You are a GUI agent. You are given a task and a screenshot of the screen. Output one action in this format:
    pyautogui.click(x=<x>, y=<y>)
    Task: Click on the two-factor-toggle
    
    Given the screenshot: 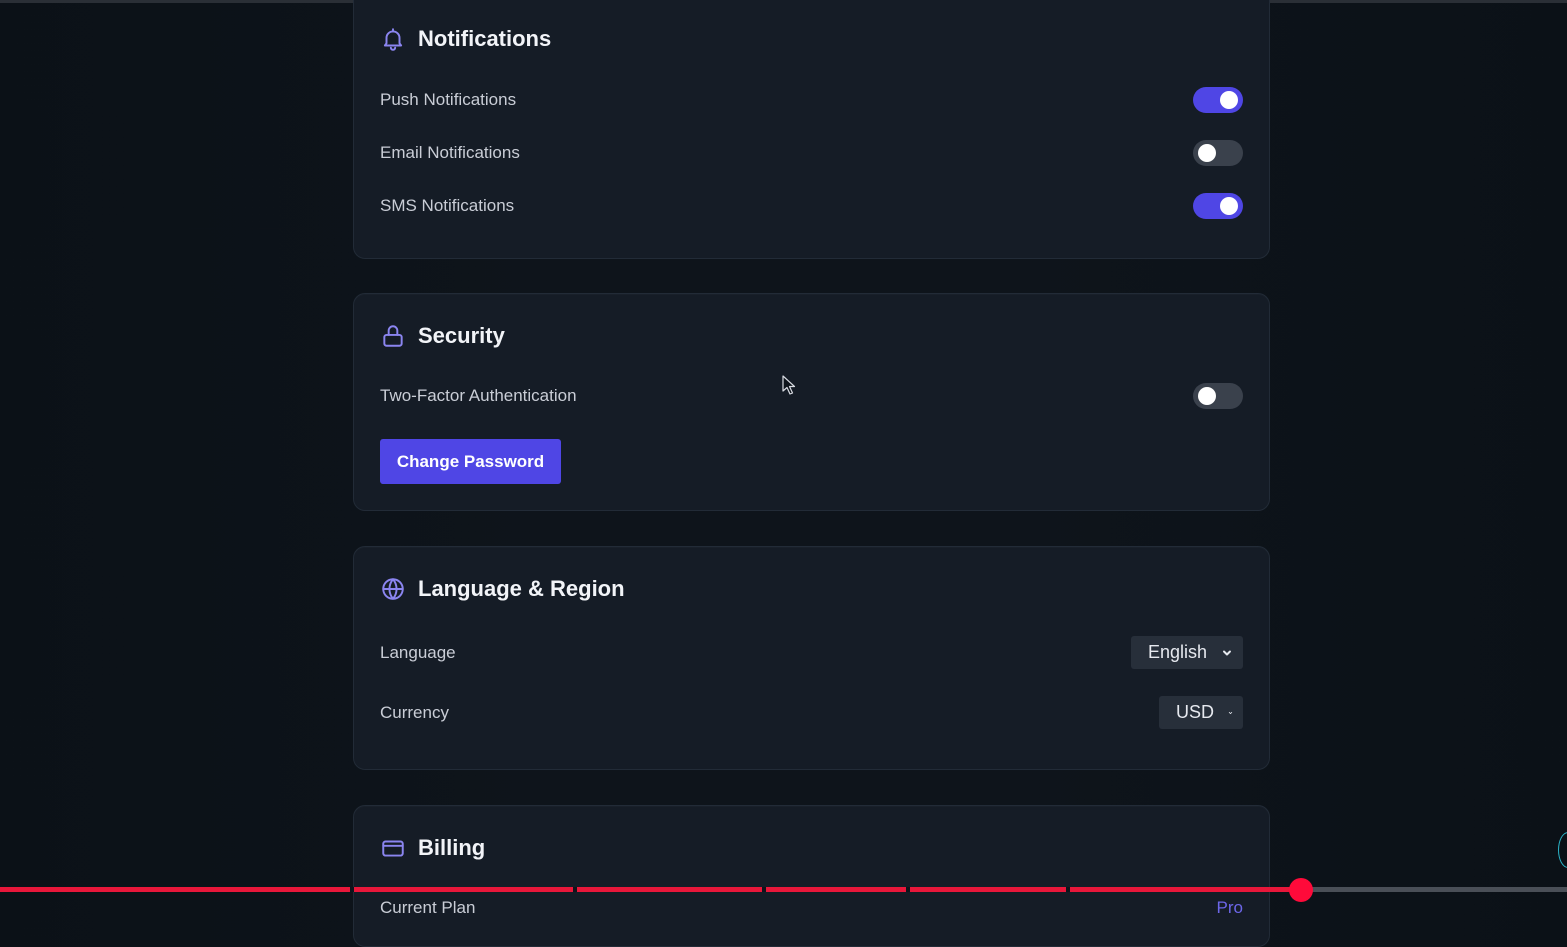 What is the action you would take?
    pyautogui.click(x=1218, y=396)
    